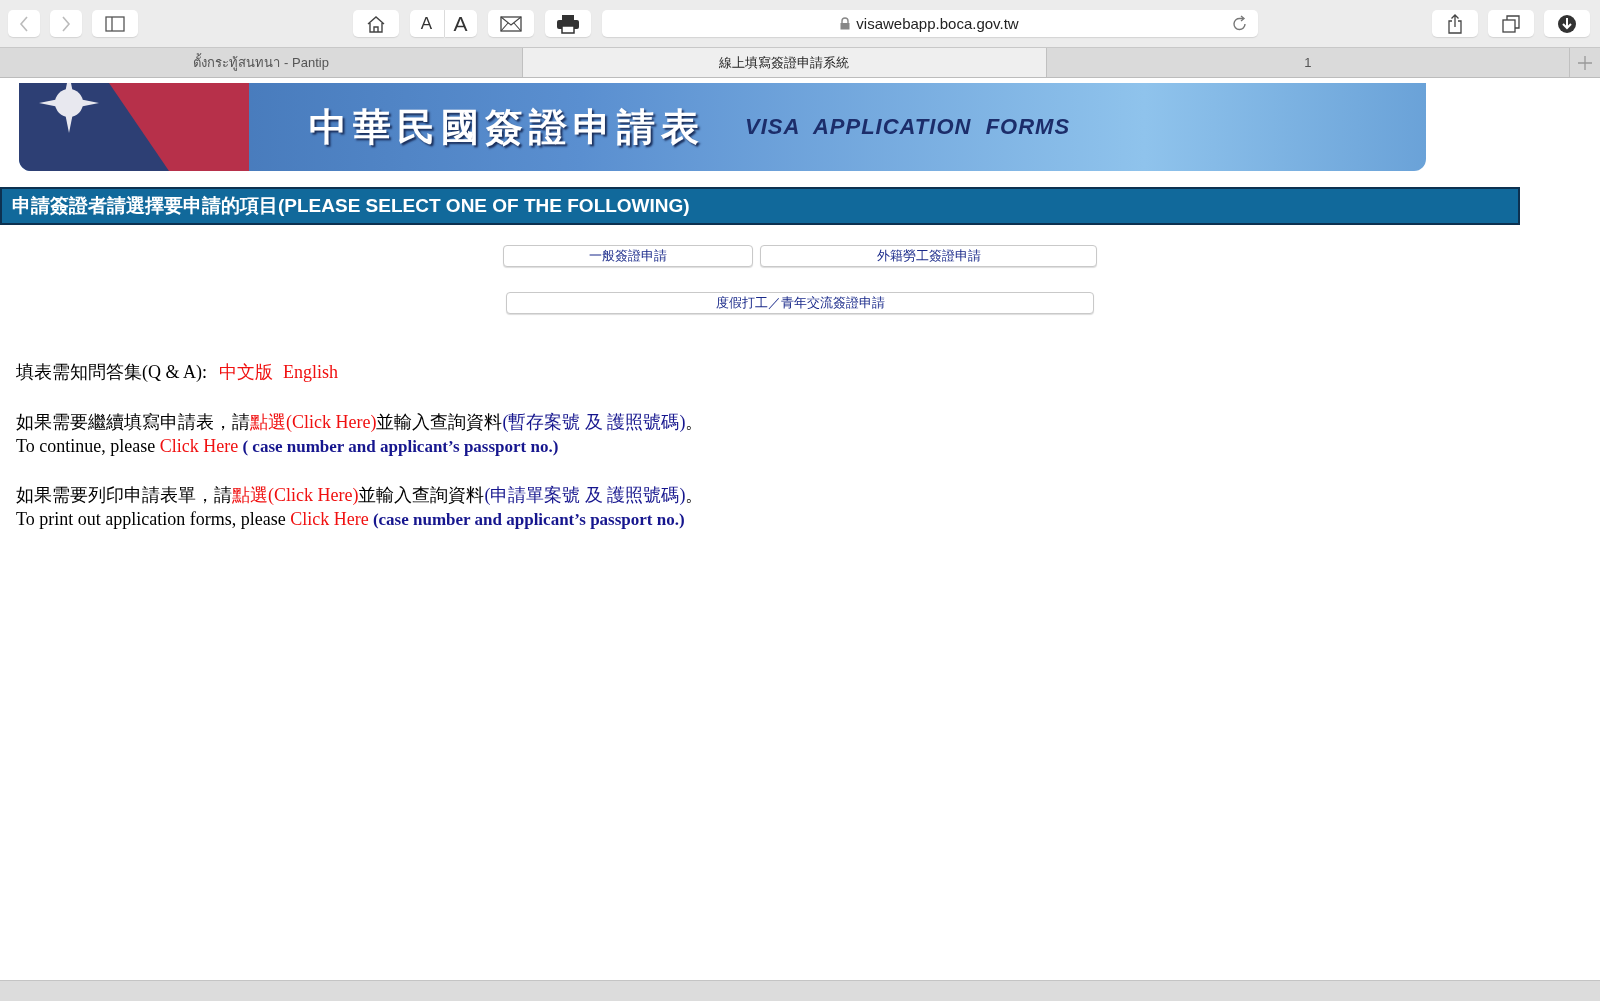 Image resolution: width=1600 pixels, height=1001 pixels. What do you see at coordinates (929, 23) in the screenshot?
I see `address-field: visawebapp.boca.gov.tw` at bounding box center [929, 23].